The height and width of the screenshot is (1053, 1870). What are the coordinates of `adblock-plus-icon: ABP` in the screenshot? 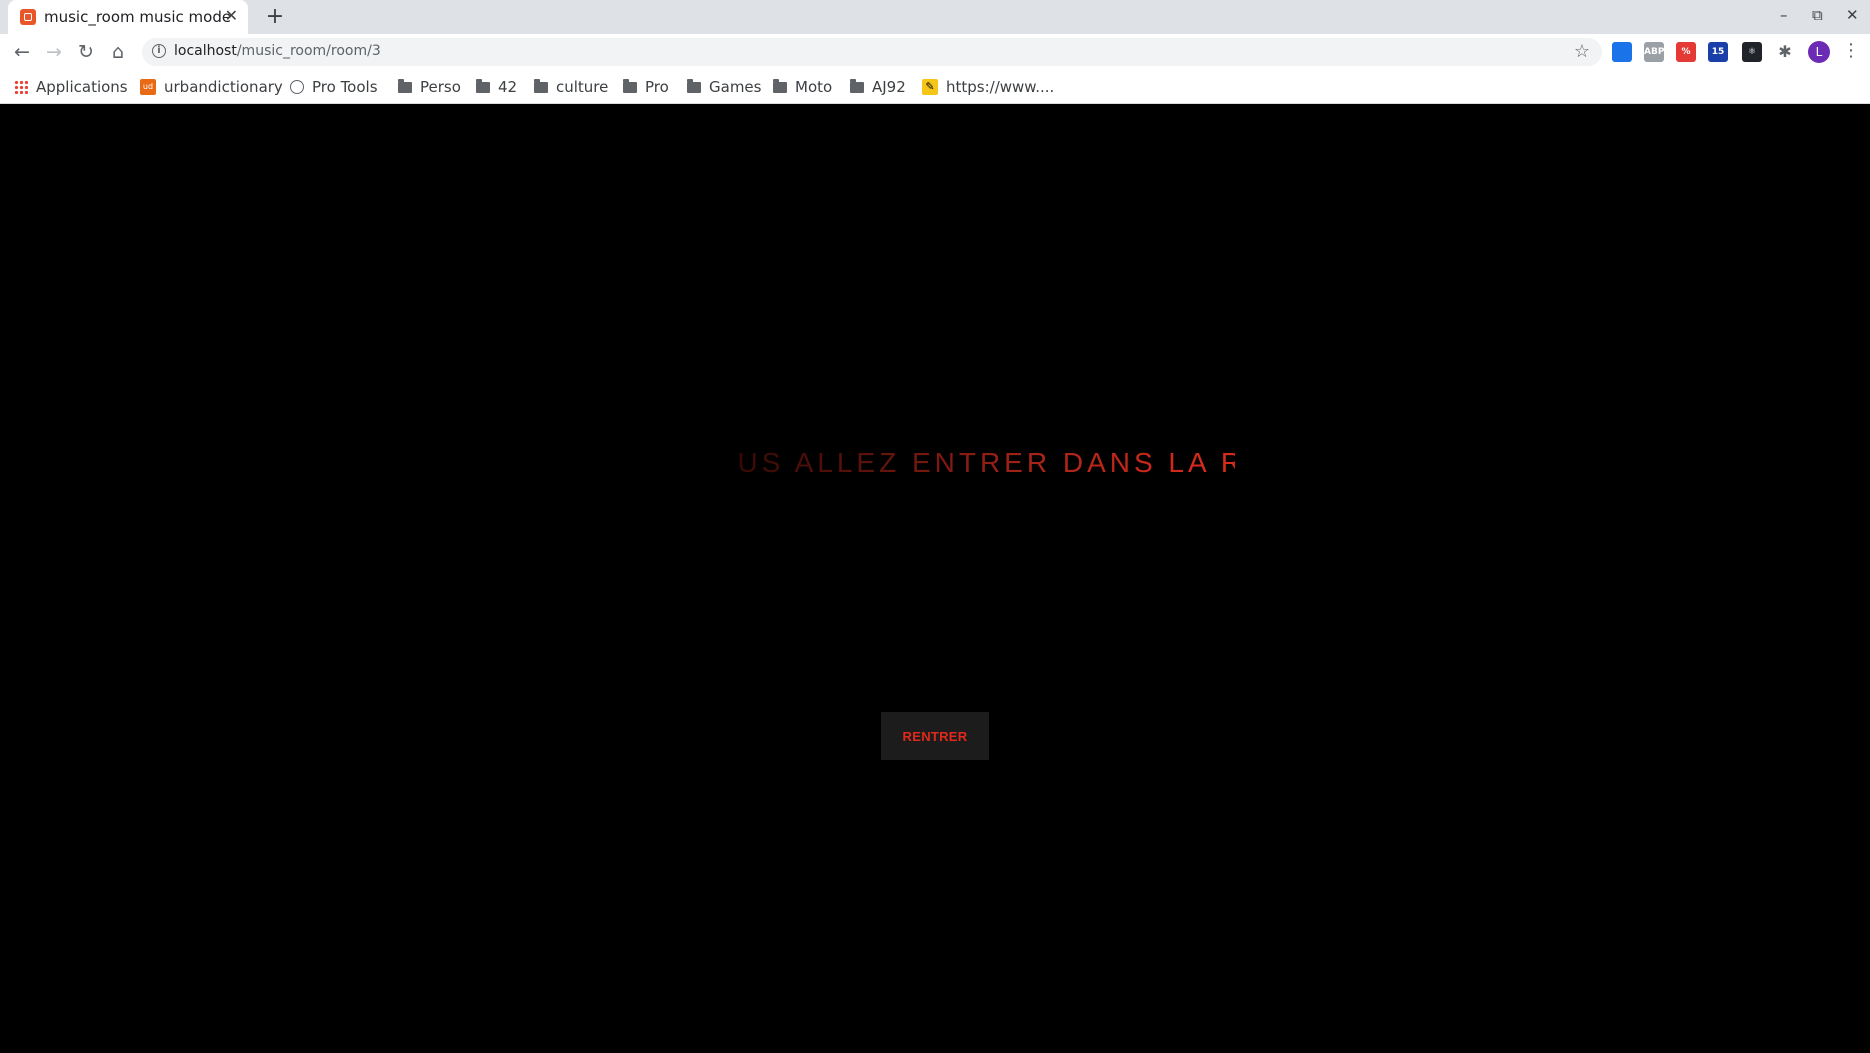 It's located at (1654, 52).